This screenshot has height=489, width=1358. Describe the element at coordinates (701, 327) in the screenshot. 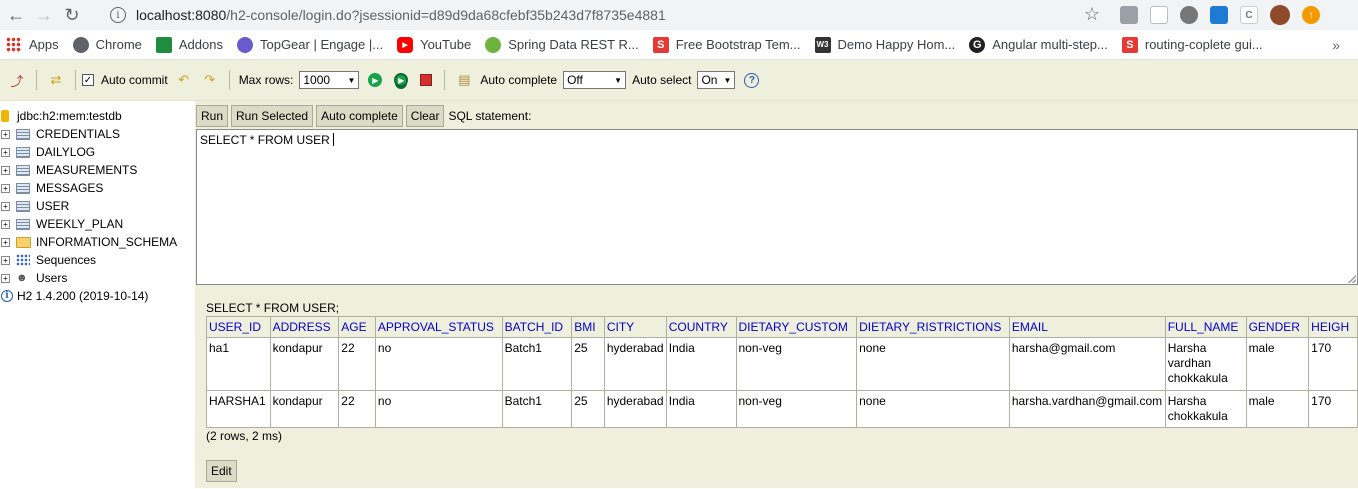

I see `column-header: COUNTRY` at that location.